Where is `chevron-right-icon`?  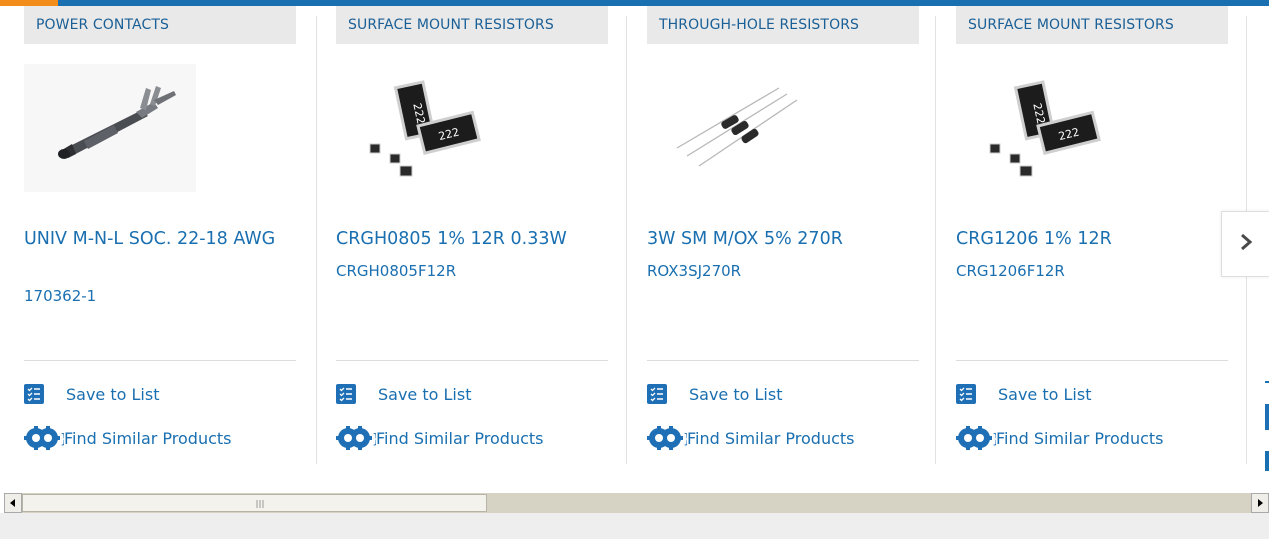 chevron-right-icon is located at coordinates (1246, 244).